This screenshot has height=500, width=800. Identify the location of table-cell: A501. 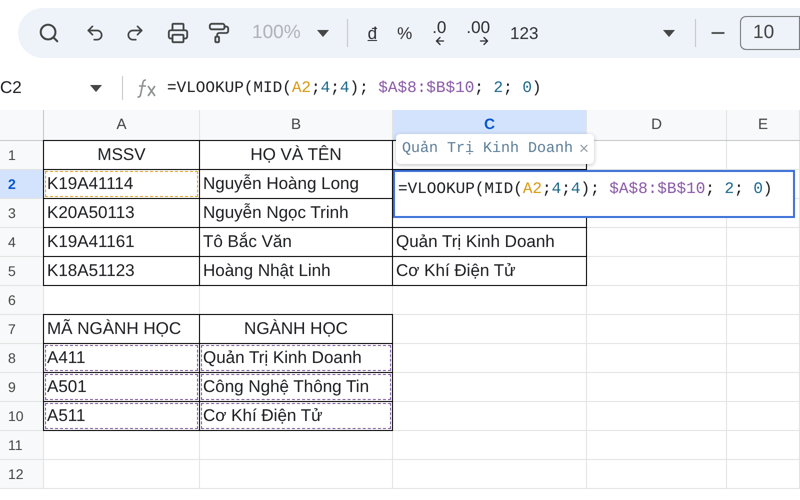
(121, 387).